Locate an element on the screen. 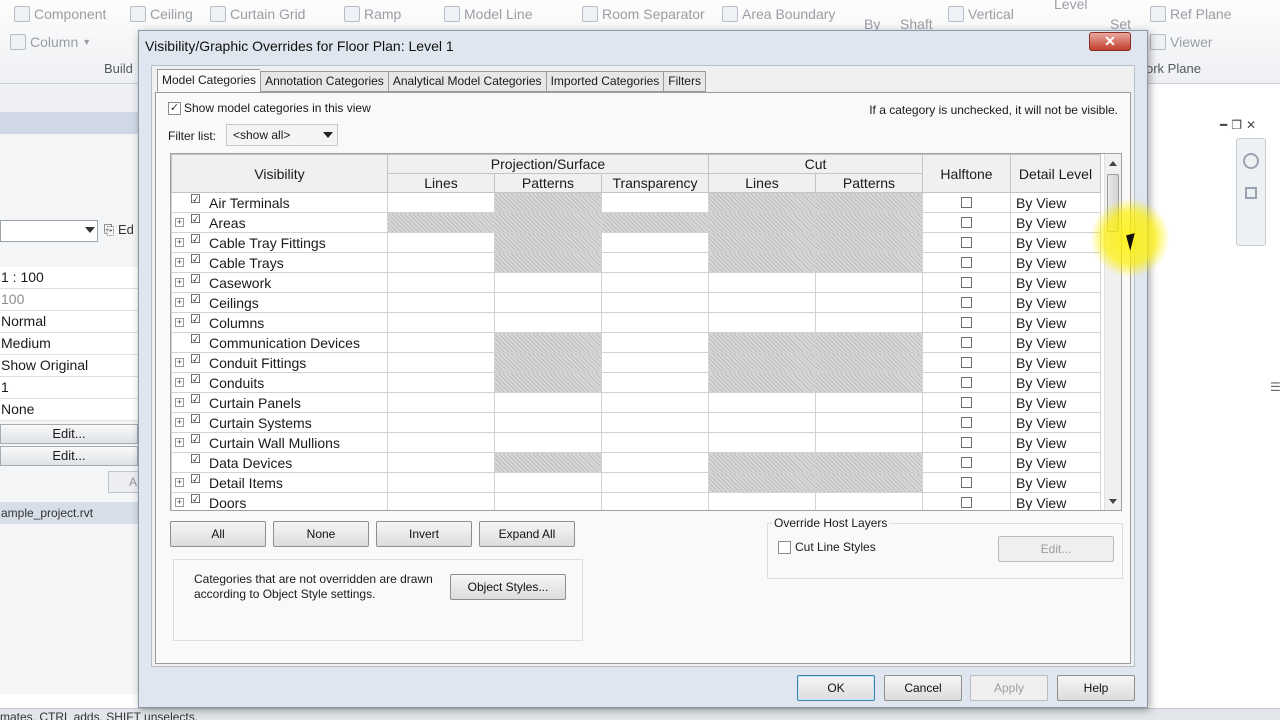 The width and height of the screenshot is (1280, 720). category-row: + ☑ Cable Trays By View is located at coordinates (636, 262).